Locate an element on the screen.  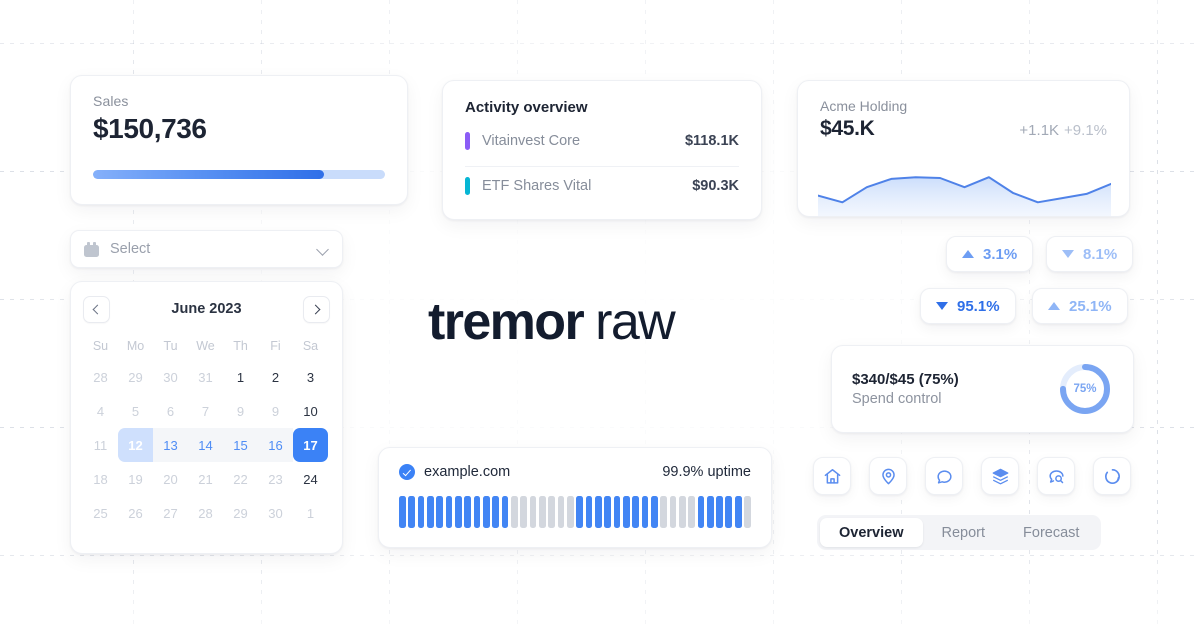
calendar-day: 10 is located at coordinates (310, 411).